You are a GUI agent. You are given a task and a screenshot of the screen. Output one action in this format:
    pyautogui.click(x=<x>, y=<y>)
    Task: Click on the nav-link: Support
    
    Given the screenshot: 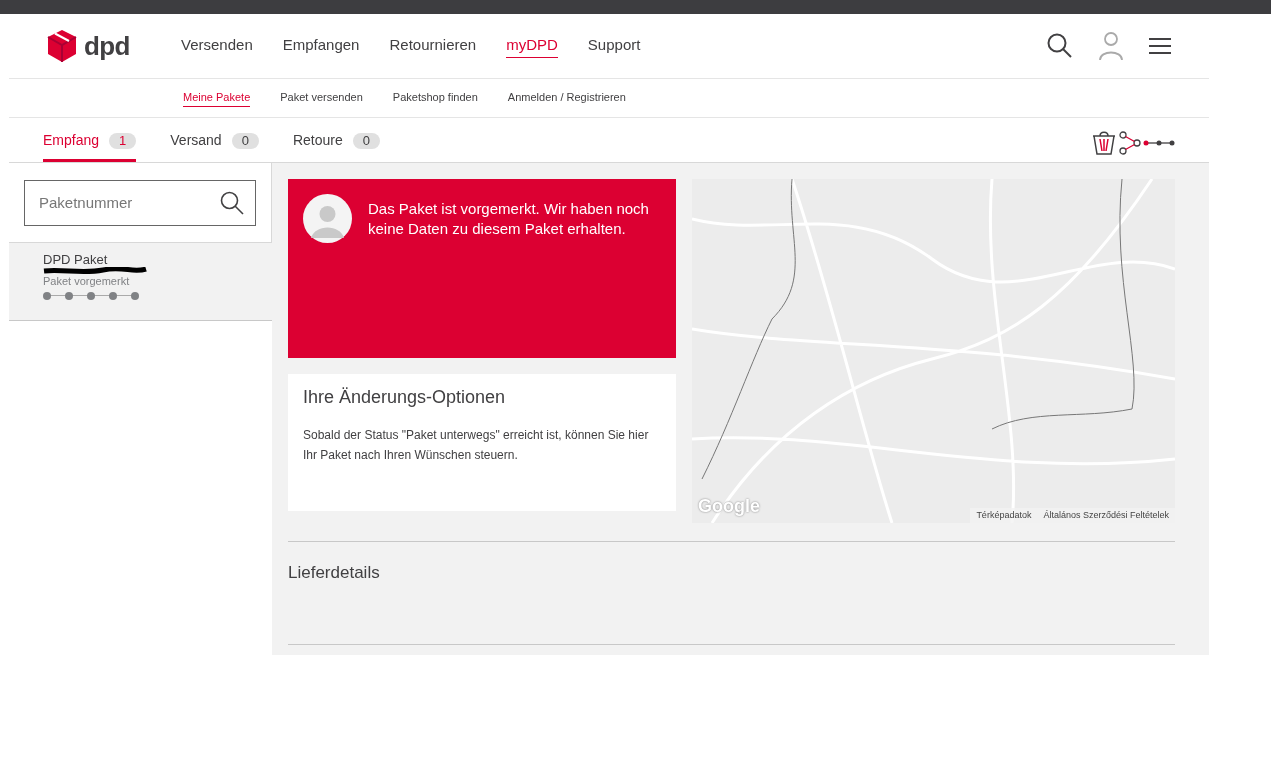 What is the action you would take?
    pyautogui.click(x=614, y=46)
    